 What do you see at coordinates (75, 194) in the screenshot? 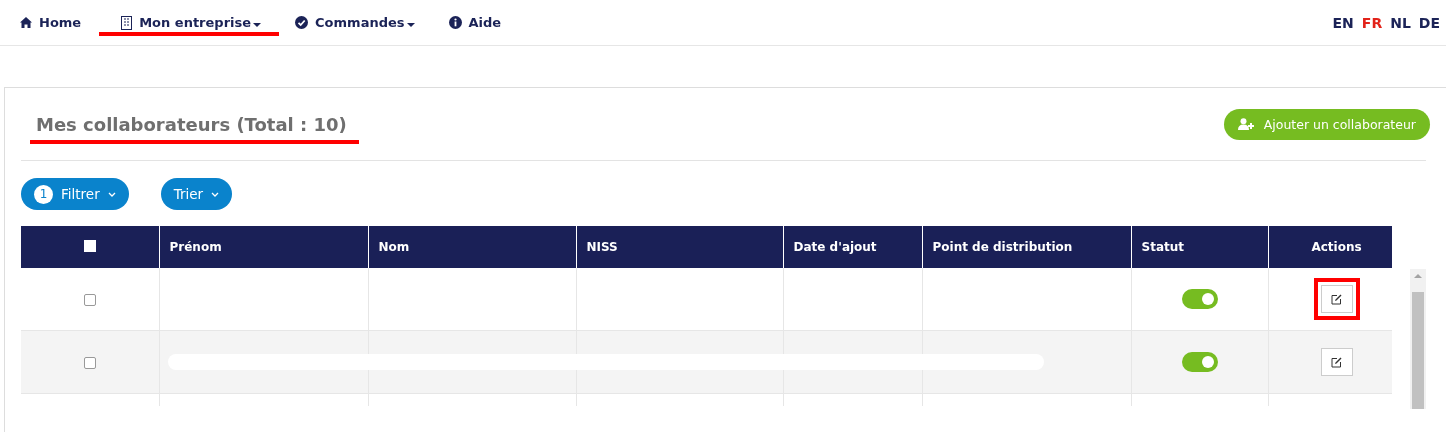
I see `filter-button: 1 Filtrer` at bounding box center [75, 194].